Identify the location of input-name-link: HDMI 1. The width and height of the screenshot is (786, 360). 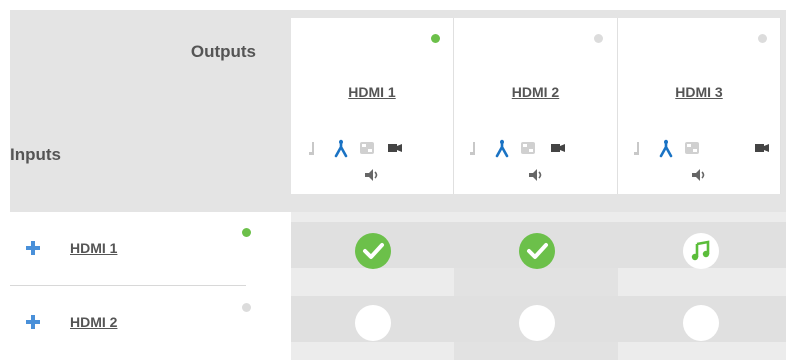
(93, 248).